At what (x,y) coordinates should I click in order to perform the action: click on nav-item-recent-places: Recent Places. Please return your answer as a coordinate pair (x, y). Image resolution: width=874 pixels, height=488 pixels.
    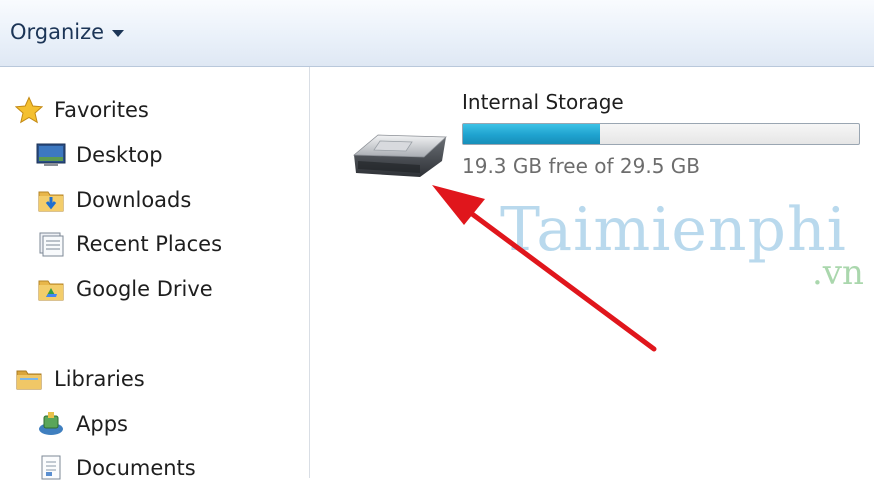
    Looking at the image, I should click on (129, 244).